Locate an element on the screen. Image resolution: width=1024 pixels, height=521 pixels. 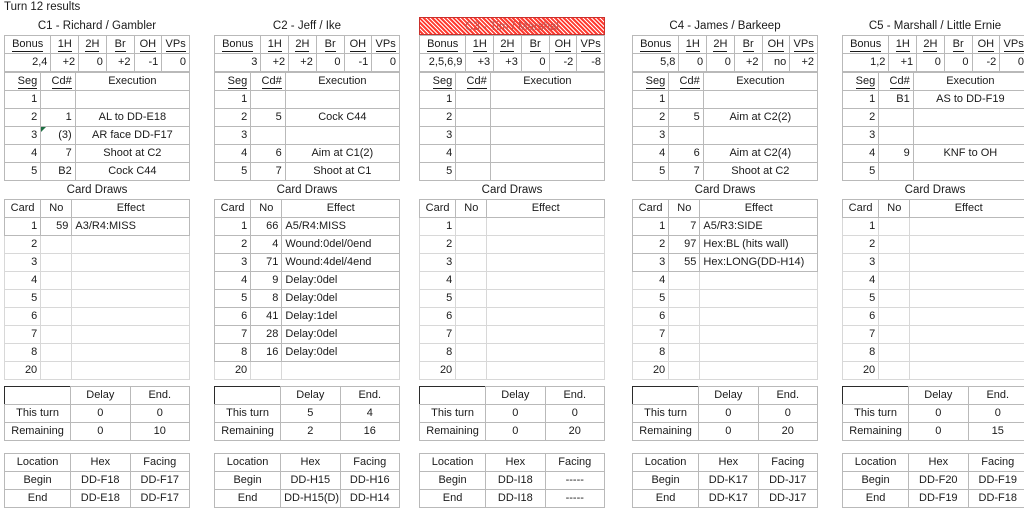
bonus-header-bonus: Bonus is located at coordinates (237, 44).